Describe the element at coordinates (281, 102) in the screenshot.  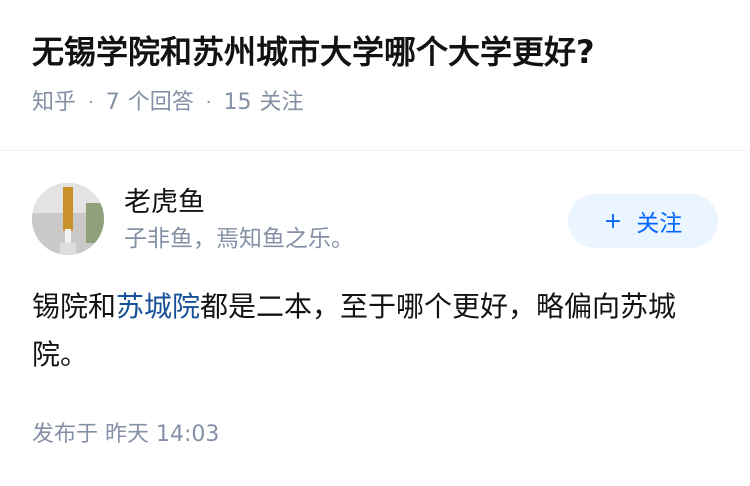
I see `follow-count-label: 关注` at that location.